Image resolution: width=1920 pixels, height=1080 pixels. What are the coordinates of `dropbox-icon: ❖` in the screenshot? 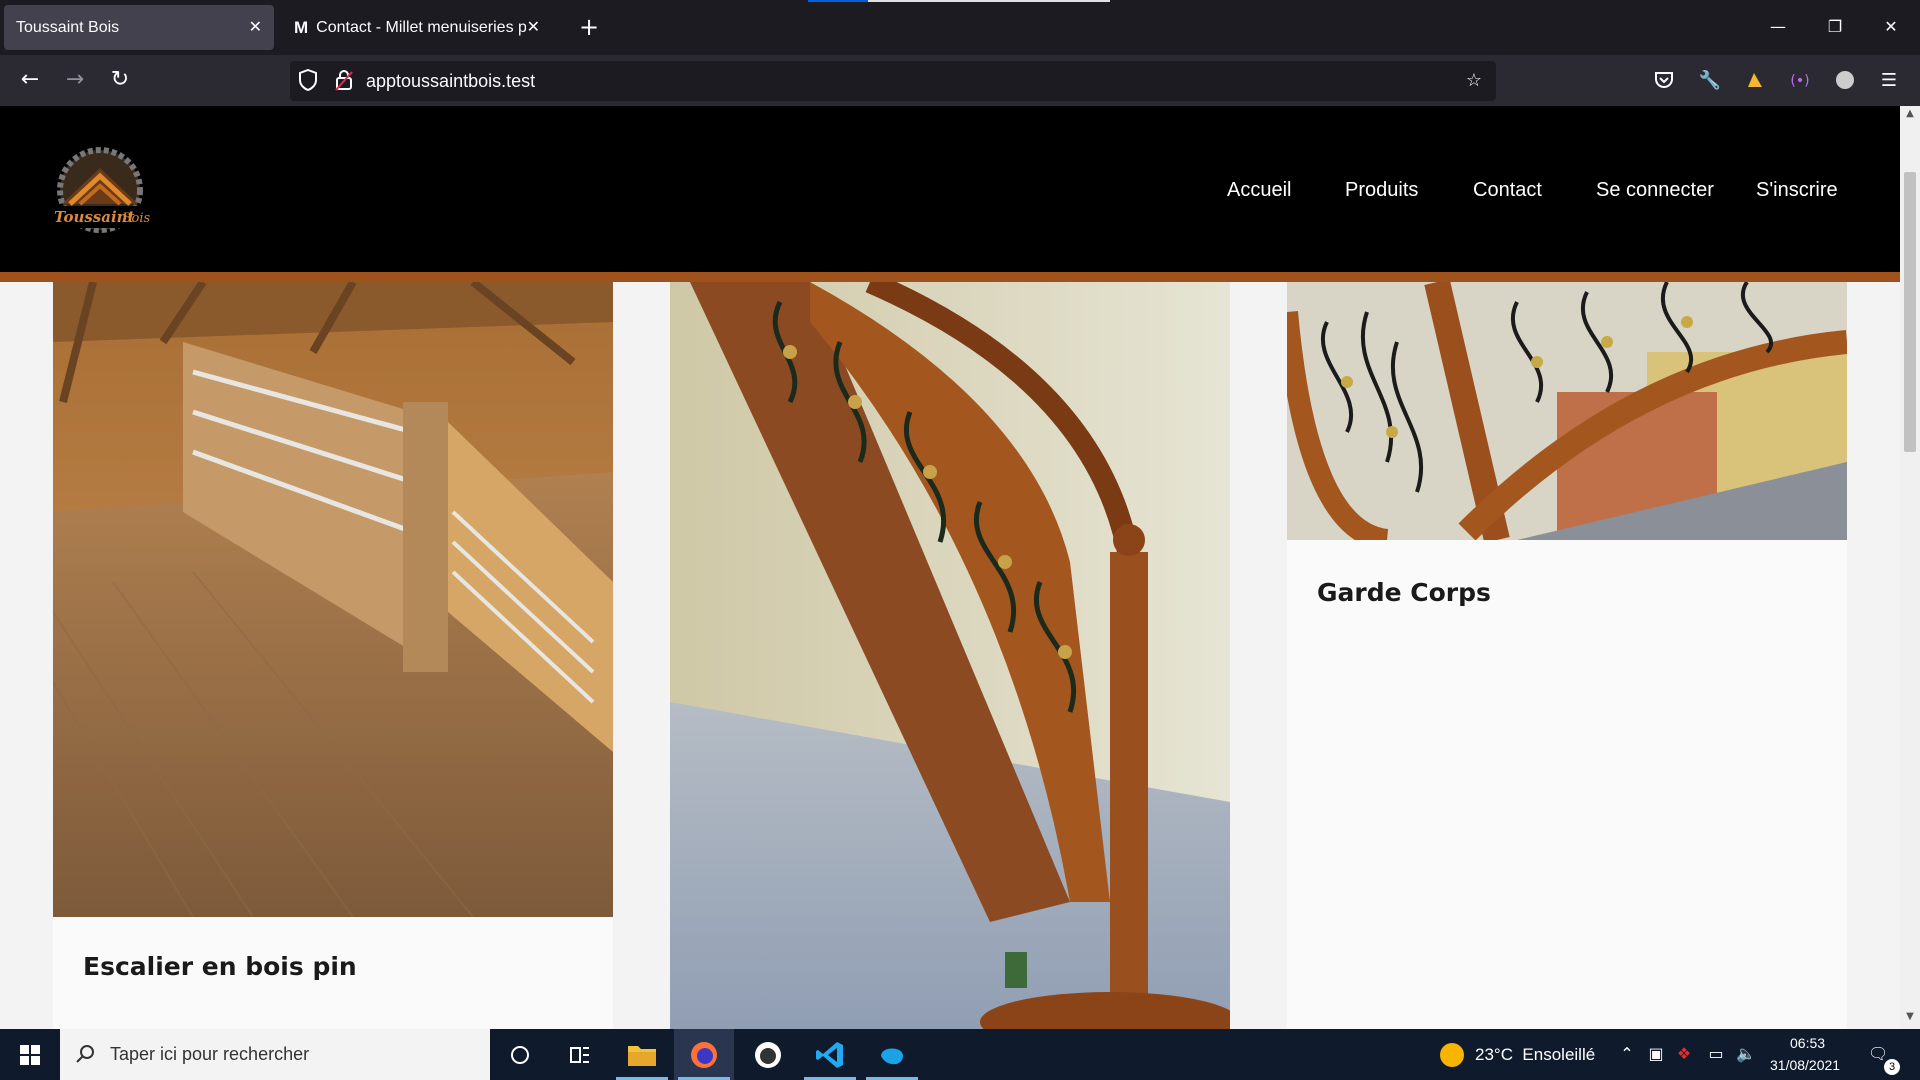 It's located at (1684, 1054).